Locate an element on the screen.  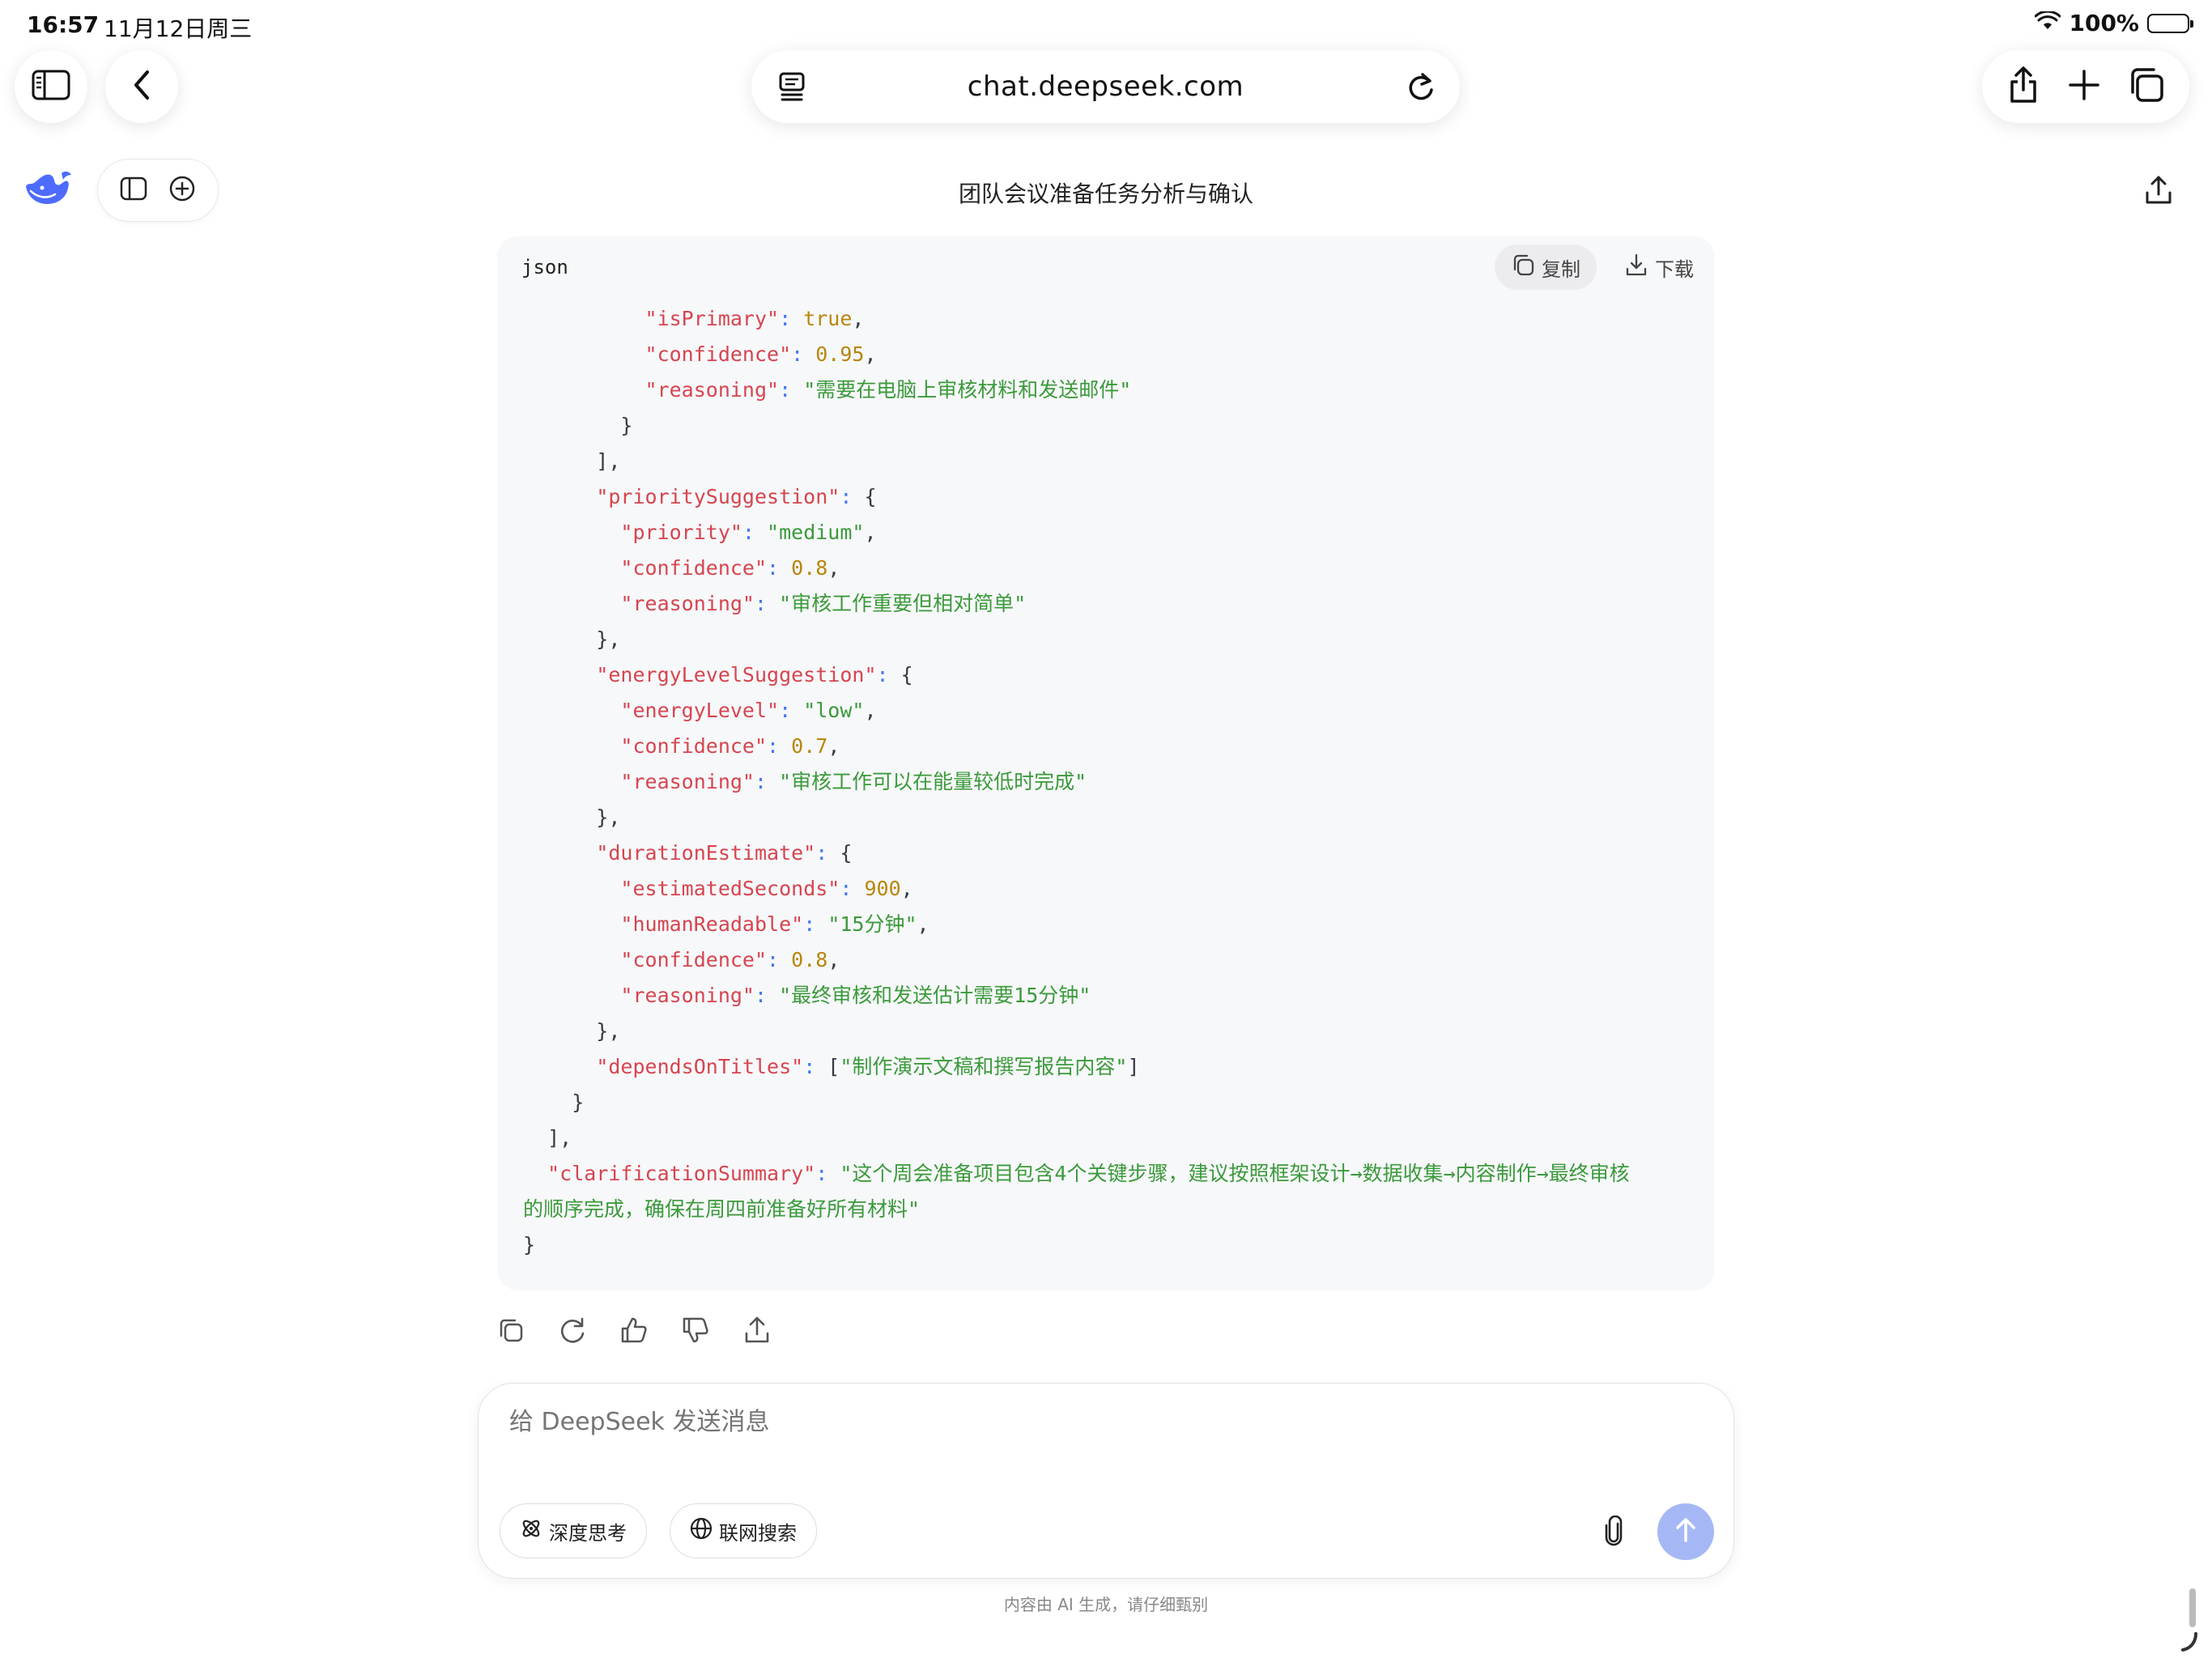
web-search-toggle: 联网搜索 is located at coordinates (744, 1530).